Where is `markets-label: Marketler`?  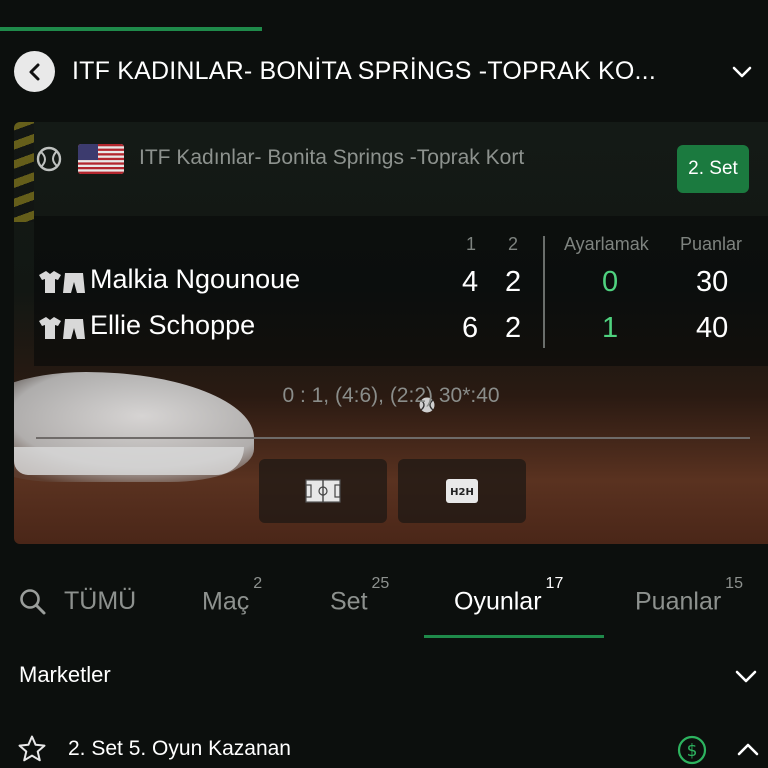 markets-label: Marketler is located at coordinates (65, 674).